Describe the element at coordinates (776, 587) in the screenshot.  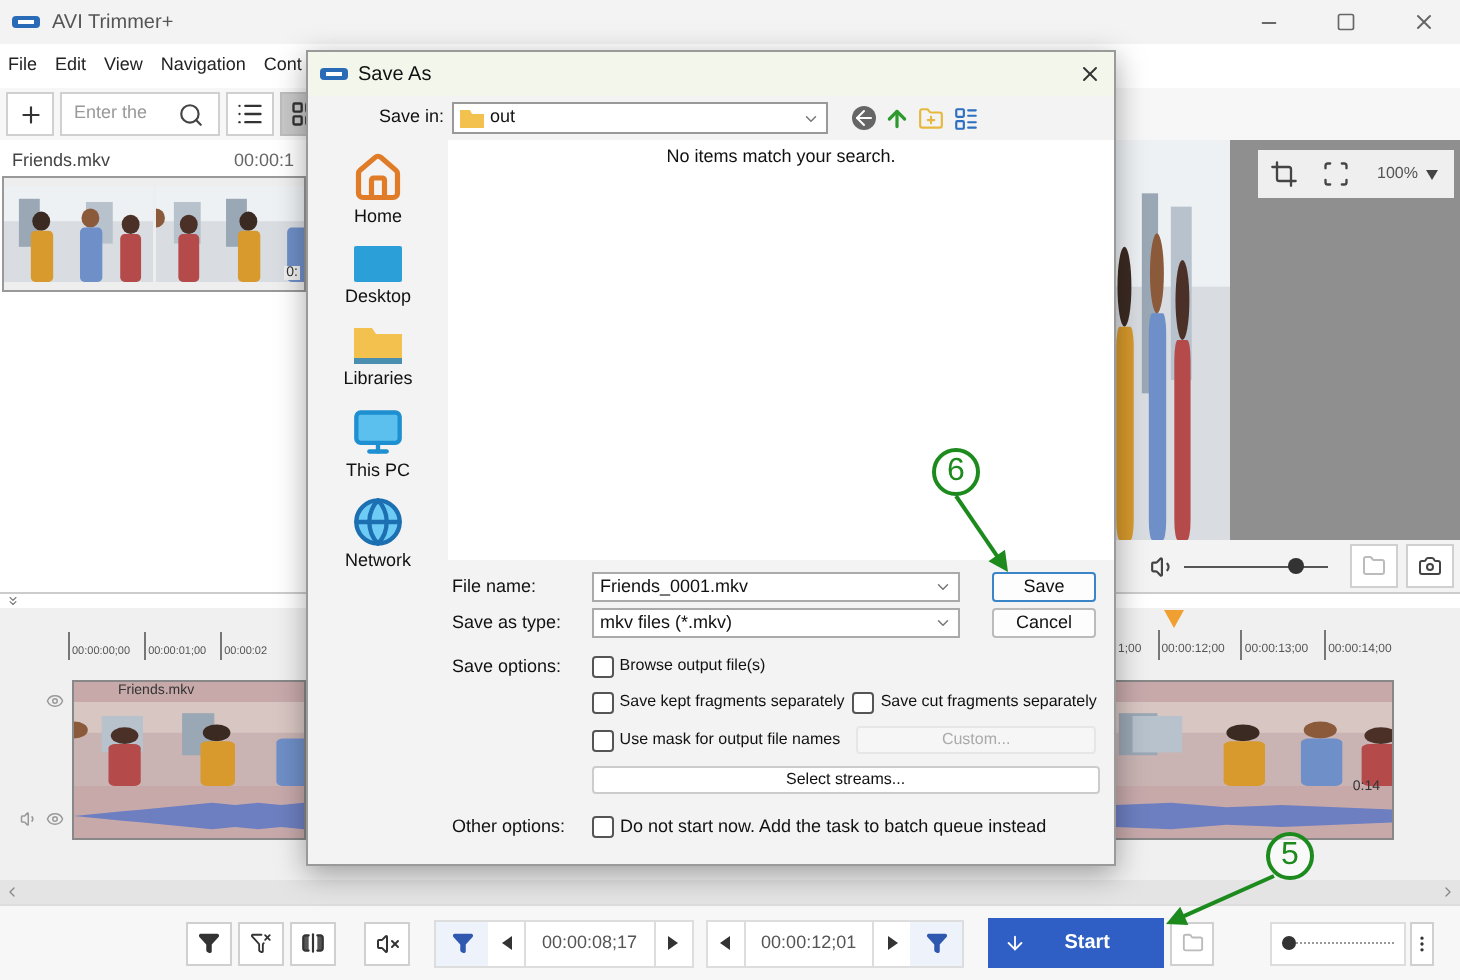
I see `file-name-field: Friends_0001.mkv` at that location.